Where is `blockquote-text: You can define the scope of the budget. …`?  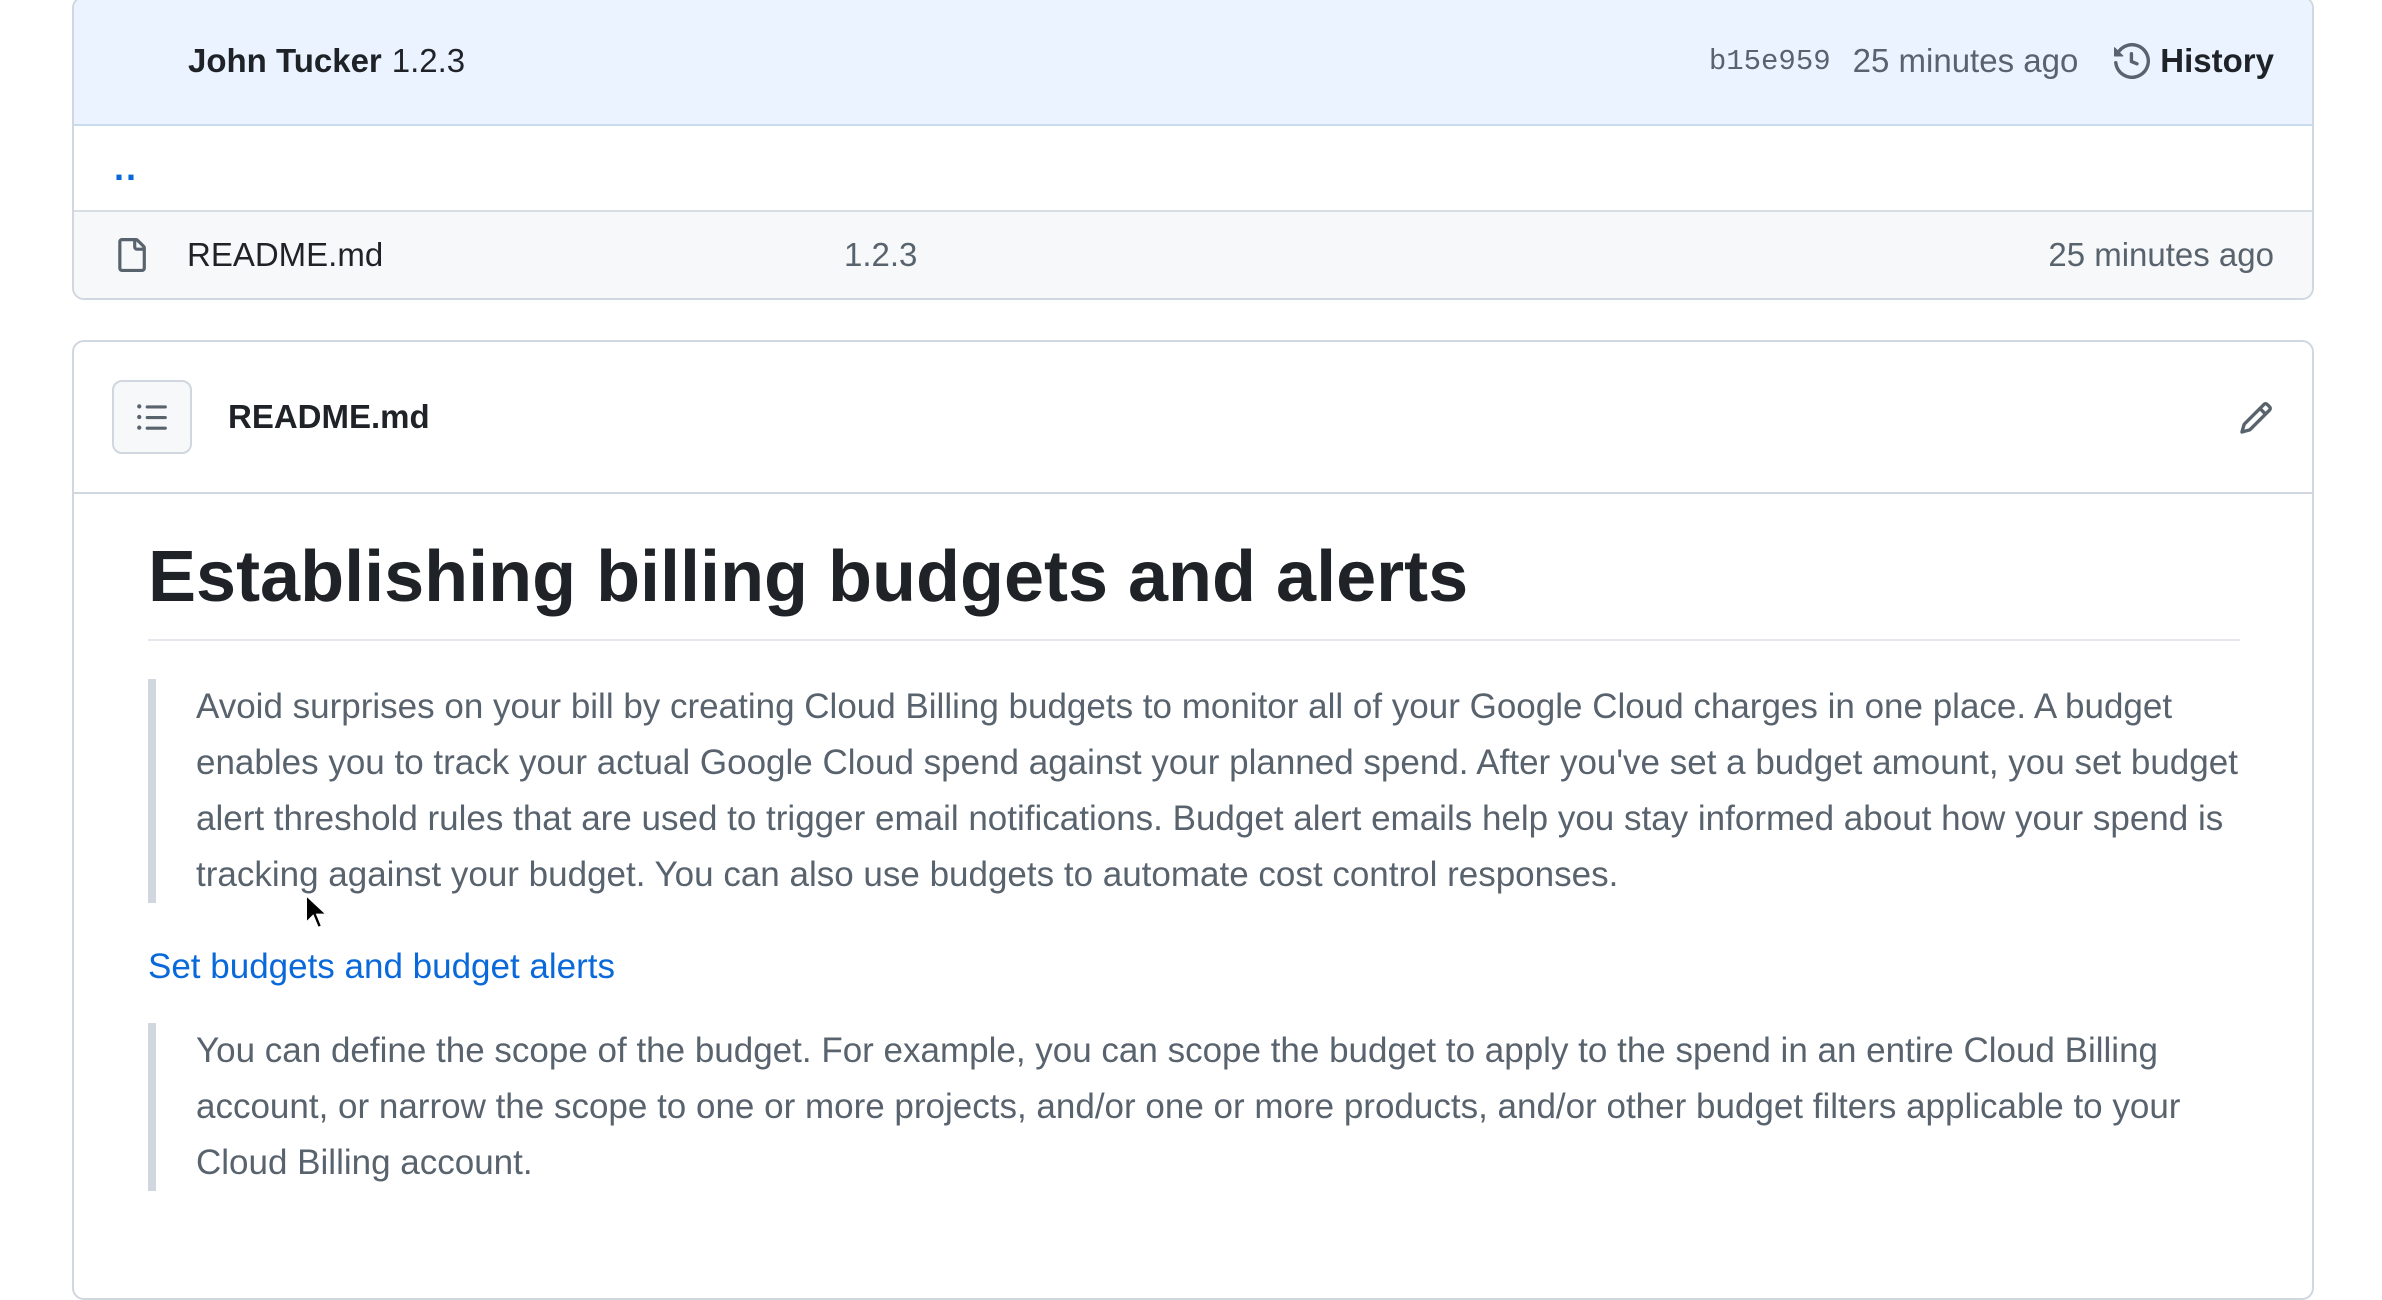 blockquote-text: You can define the scope of the budget. … is located at coordinates (1188, 1107).